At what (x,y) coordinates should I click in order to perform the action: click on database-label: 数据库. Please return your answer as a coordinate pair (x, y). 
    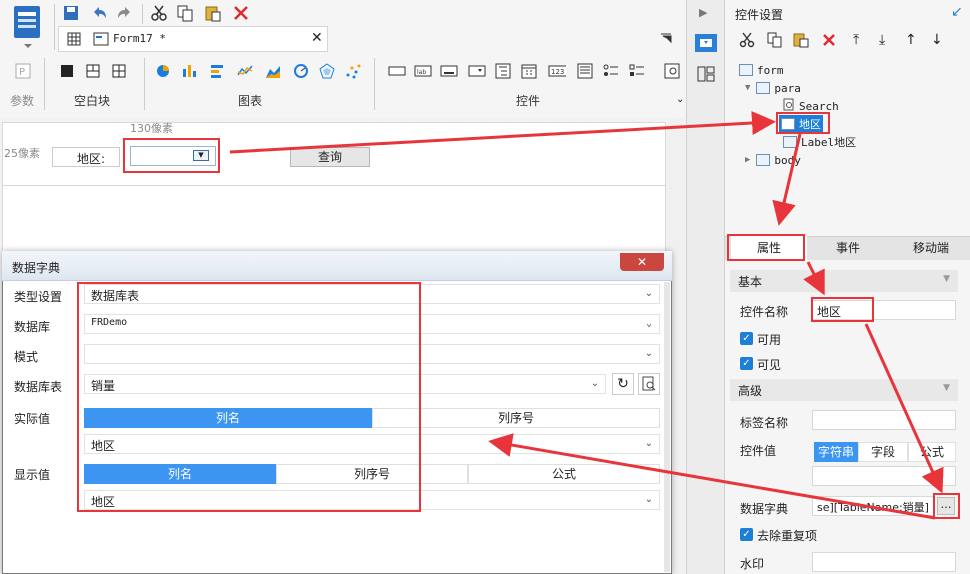
    Looking at the image, I should click on (32, 327).